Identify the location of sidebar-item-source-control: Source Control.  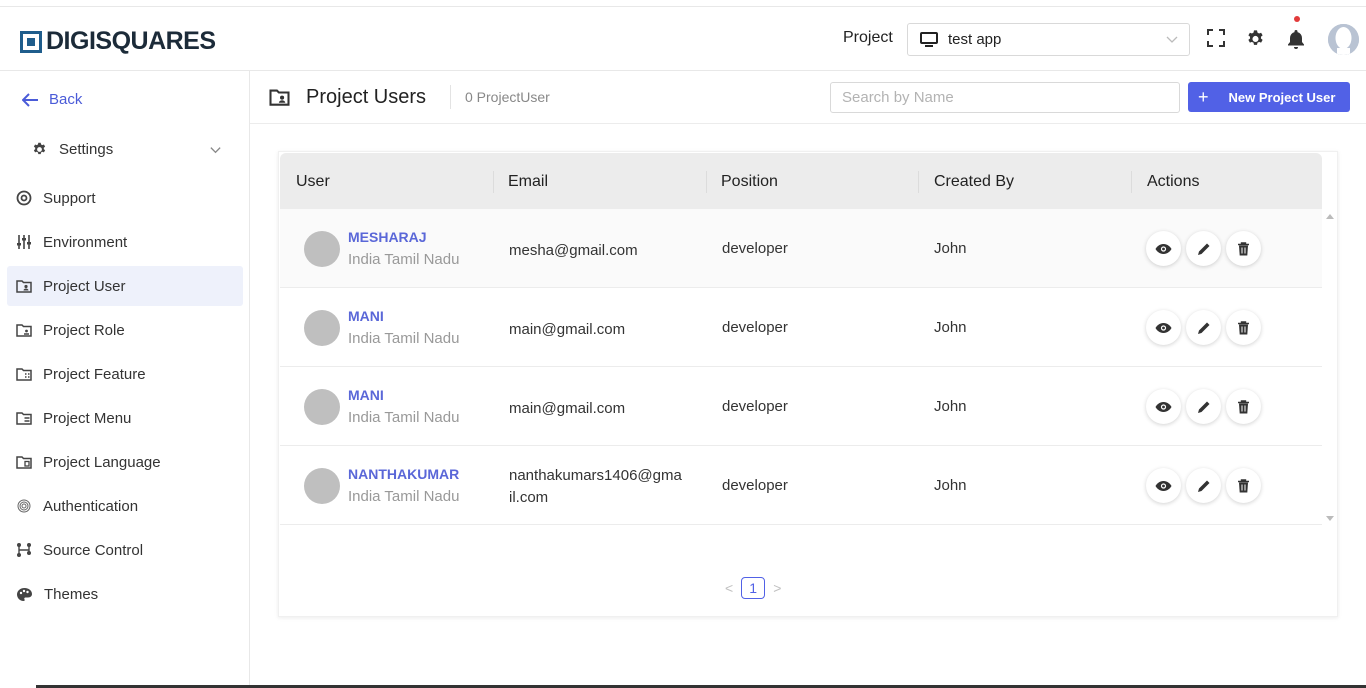
(125, 550).